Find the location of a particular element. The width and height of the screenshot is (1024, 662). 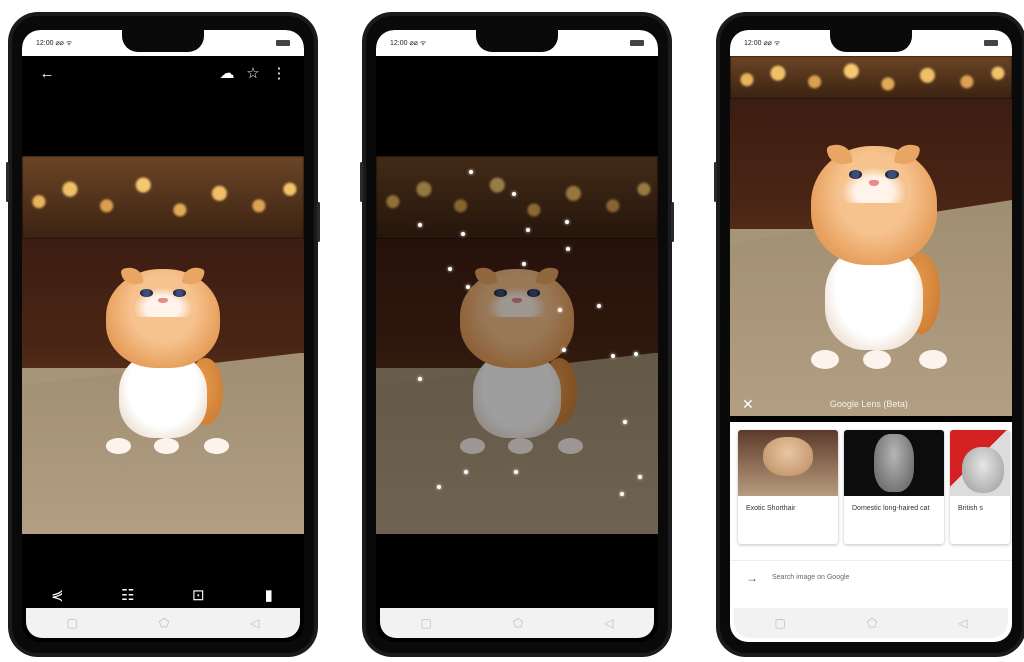

lens-header: ✕ Google Lens (Beta) is located at coordinates (871, 404).